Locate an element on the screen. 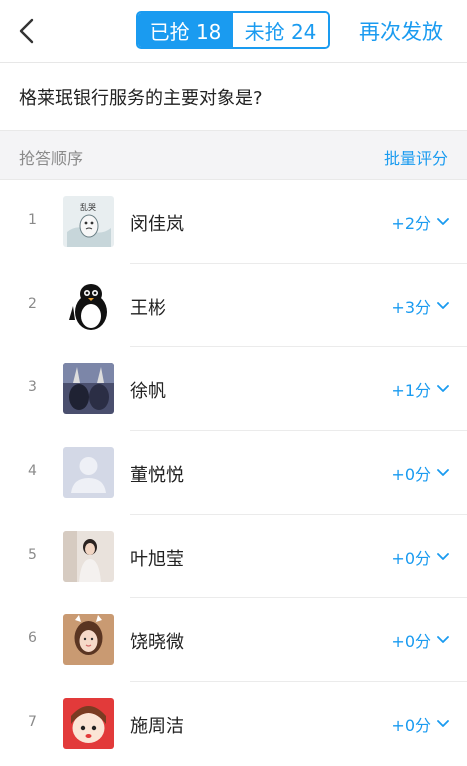  section-label: 抢答顺序 is located at coordinates (51, 158).